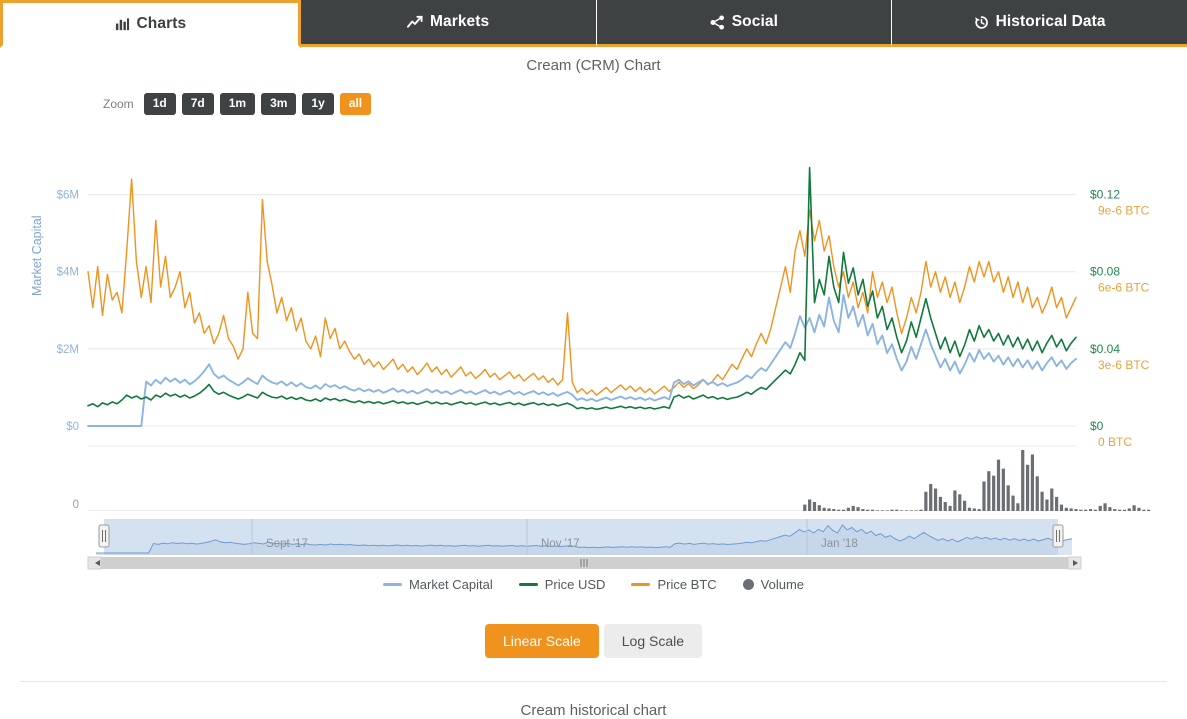 This screenshot has width=1187, height=719. Describe the element at coordinates (159, 104) in the screenshot. I see `zoom-button-1d: 1d` at that location.